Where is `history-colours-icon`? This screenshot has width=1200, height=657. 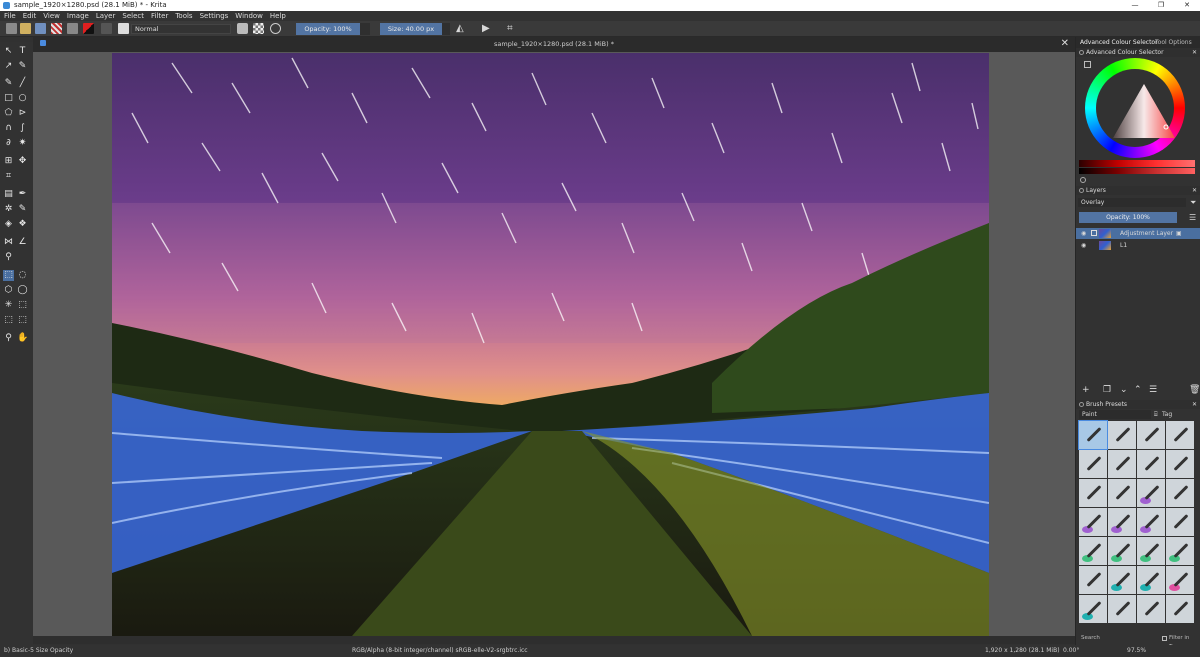
history-colours-icon is located at coordinates (1083, 180).